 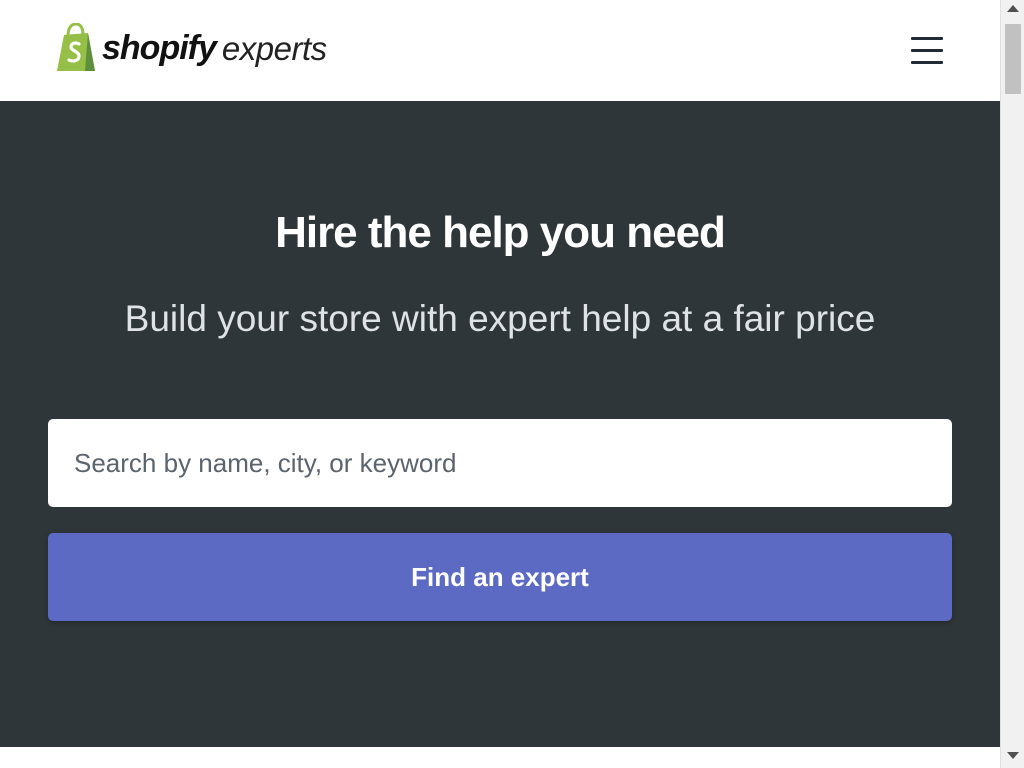 What do you see at coordinates (1013, 59) in the screenshot?
I see `scrollbar-thumb` at bounding box center [1013, 59].